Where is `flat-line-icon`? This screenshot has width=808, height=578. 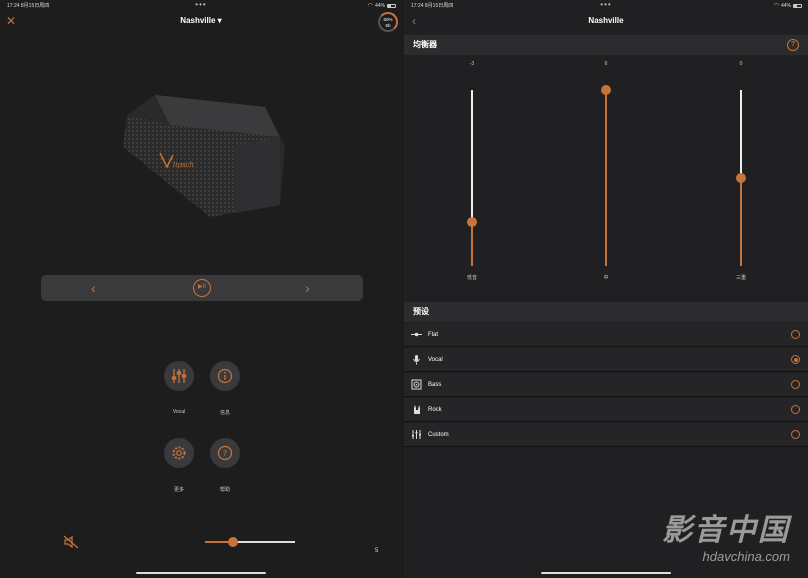 flat-line-icon is located at coordinates (416, 334).